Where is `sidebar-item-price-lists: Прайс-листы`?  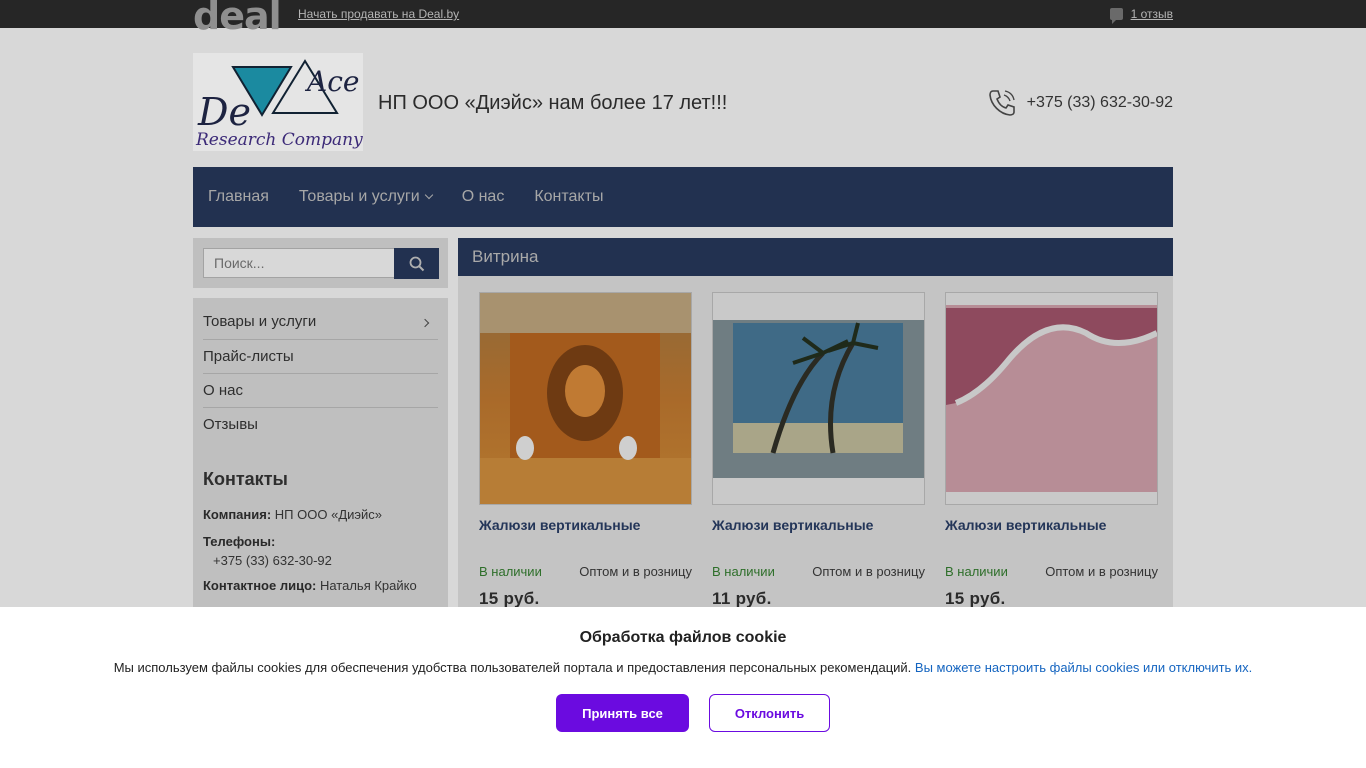
sidebar-item-price-lists: Прайс-листы is located at coordinates (320, 357).